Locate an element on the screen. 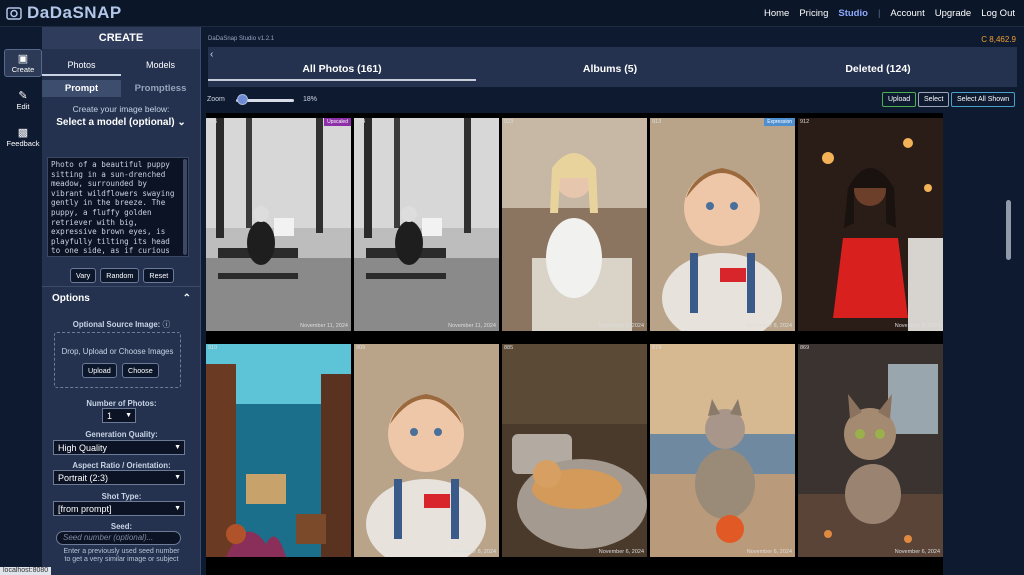  select-all-shown-button: Select All Shown is located at coordinates (983, 99).